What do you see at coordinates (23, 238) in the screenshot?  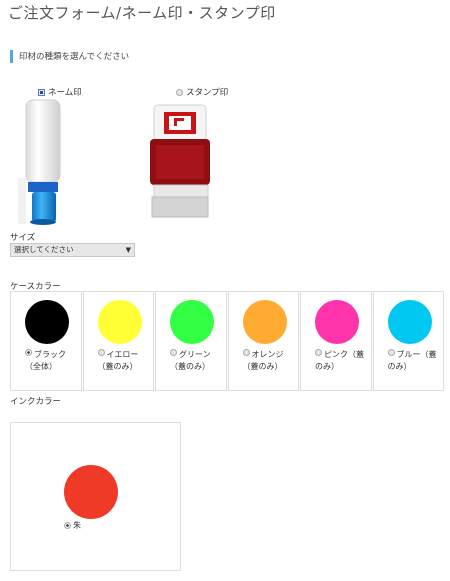 I see `size-label: サイズ` at bounding box center [23, 238].